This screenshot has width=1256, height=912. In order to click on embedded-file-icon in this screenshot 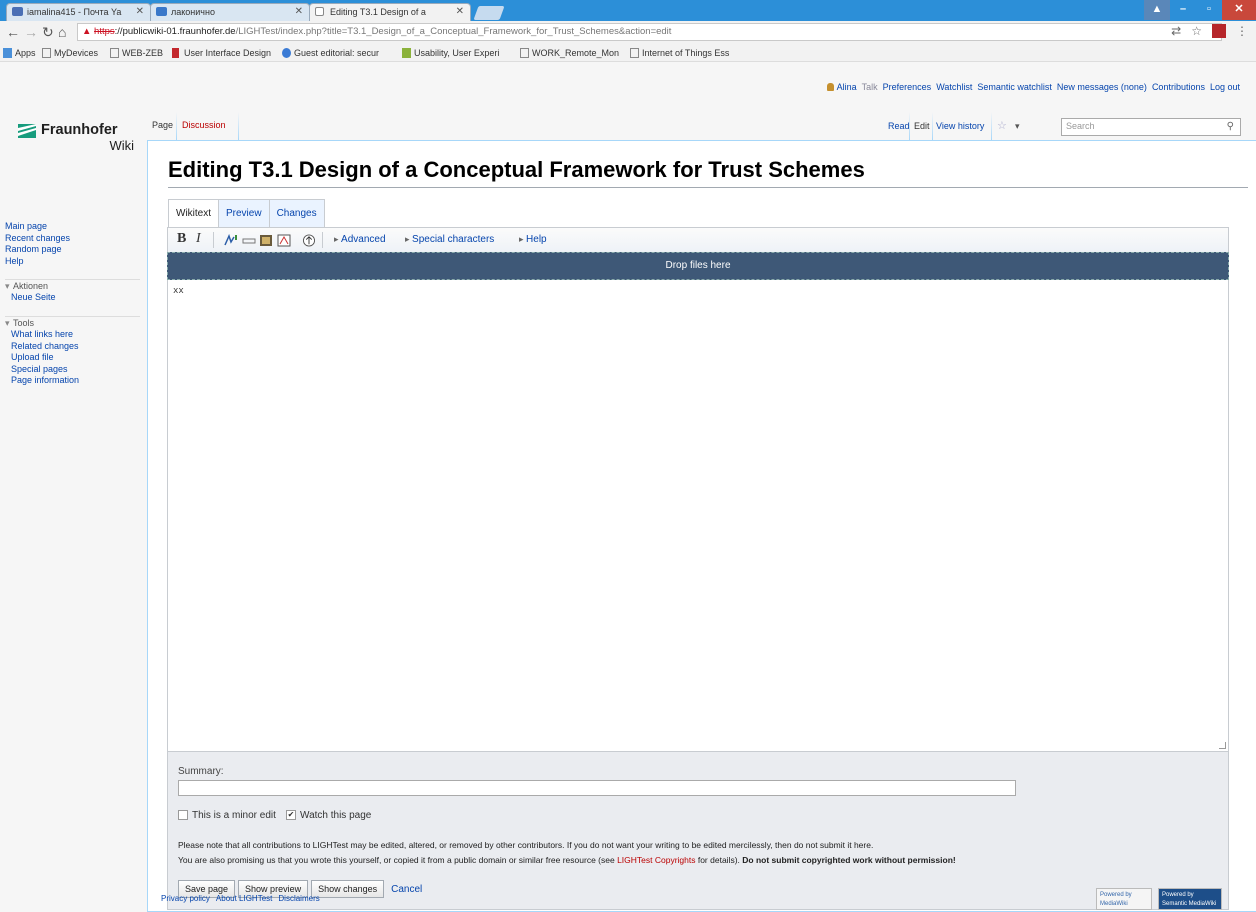, I will do `click(266, 240)`.